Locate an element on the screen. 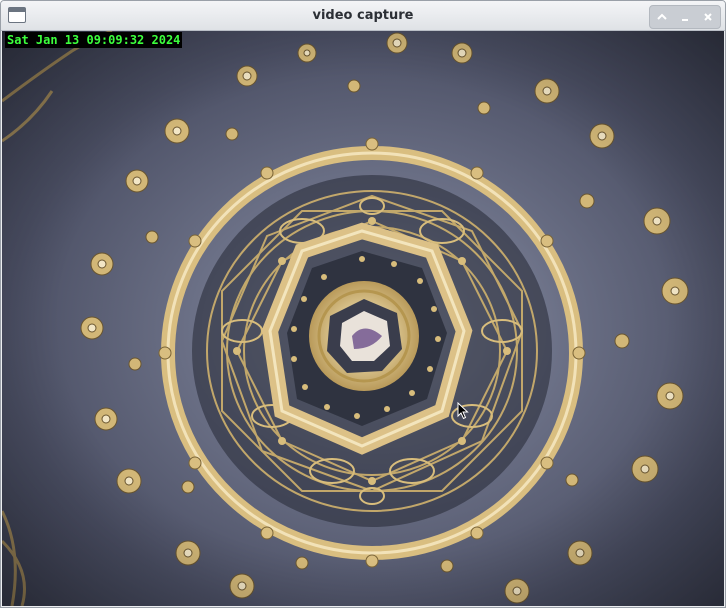 This screenshot has height=608, width=726. close-icon is located at coordinates (708, 17).